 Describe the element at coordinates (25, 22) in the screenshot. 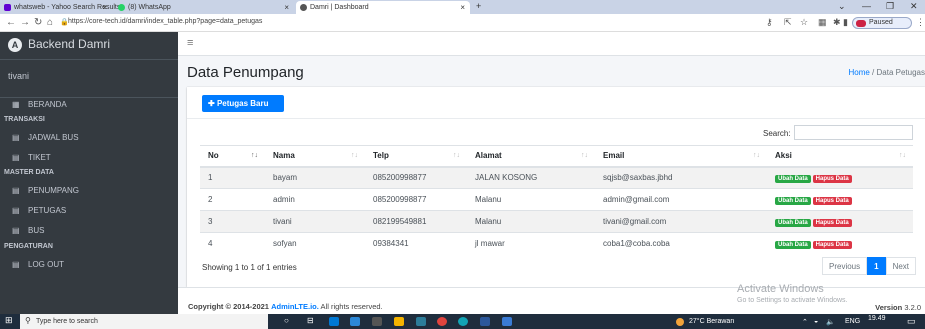

I see `forward-icon: →` at that location.